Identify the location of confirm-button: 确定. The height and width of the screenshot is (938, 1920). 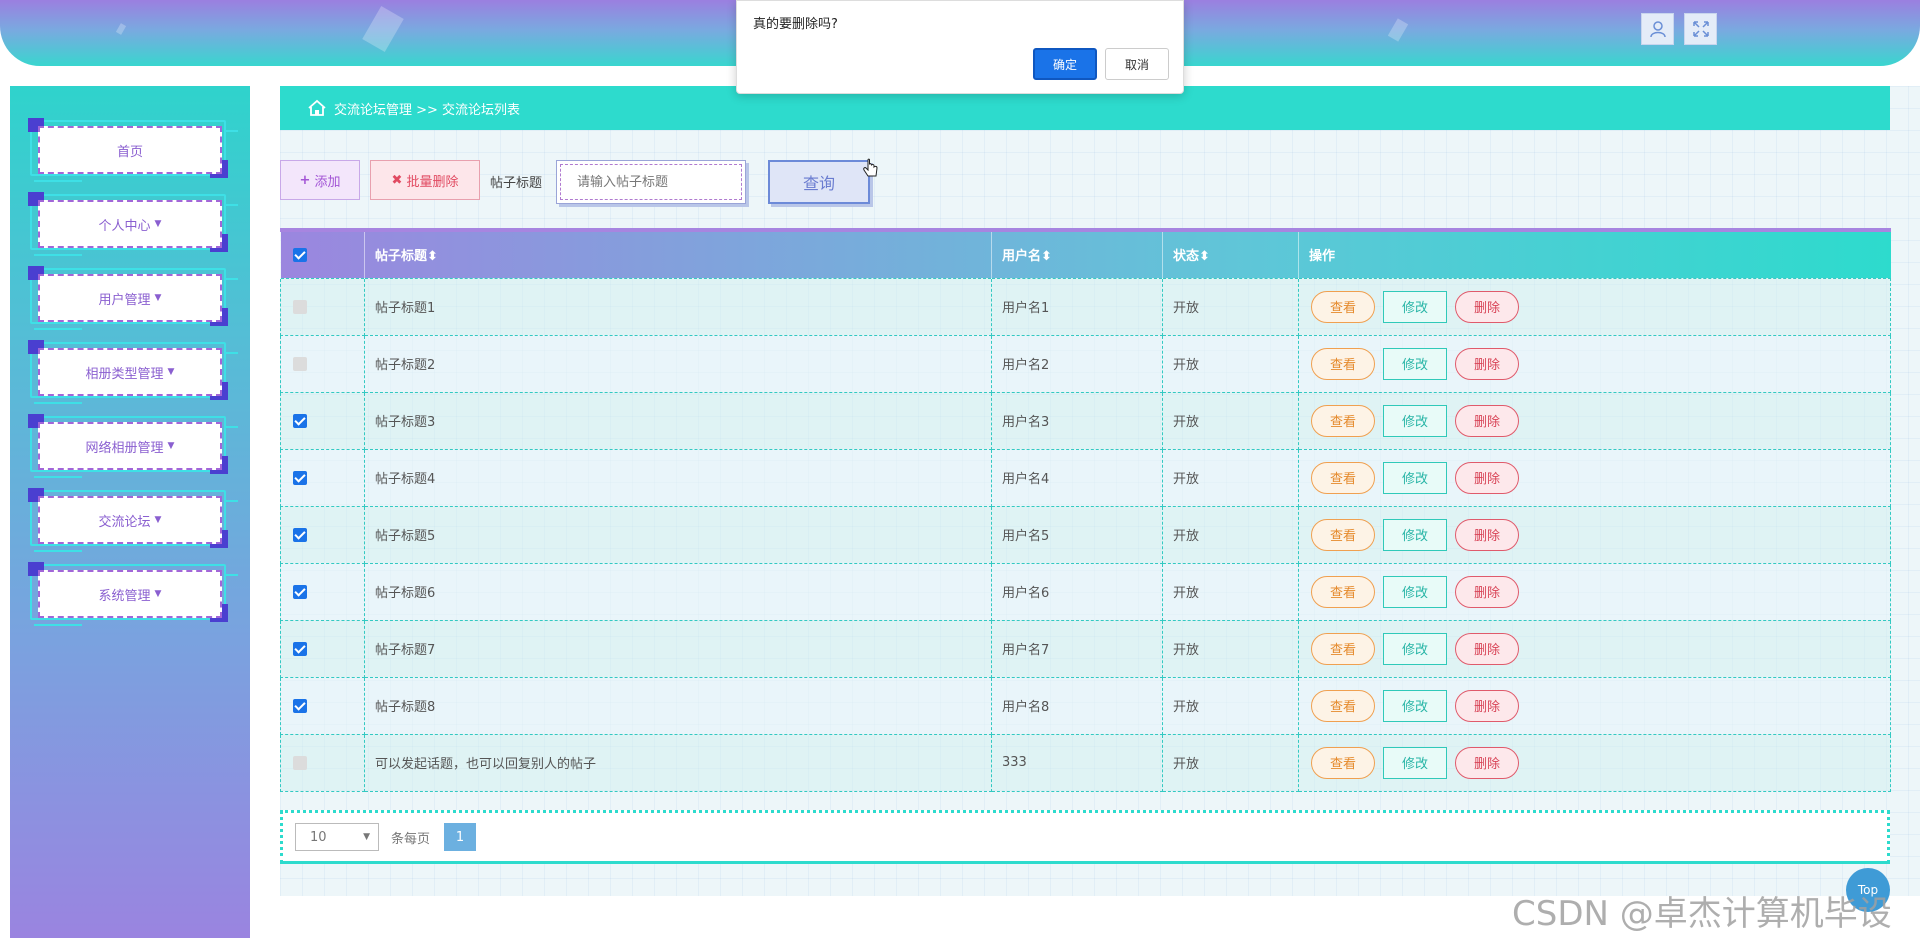
(1065, 64).